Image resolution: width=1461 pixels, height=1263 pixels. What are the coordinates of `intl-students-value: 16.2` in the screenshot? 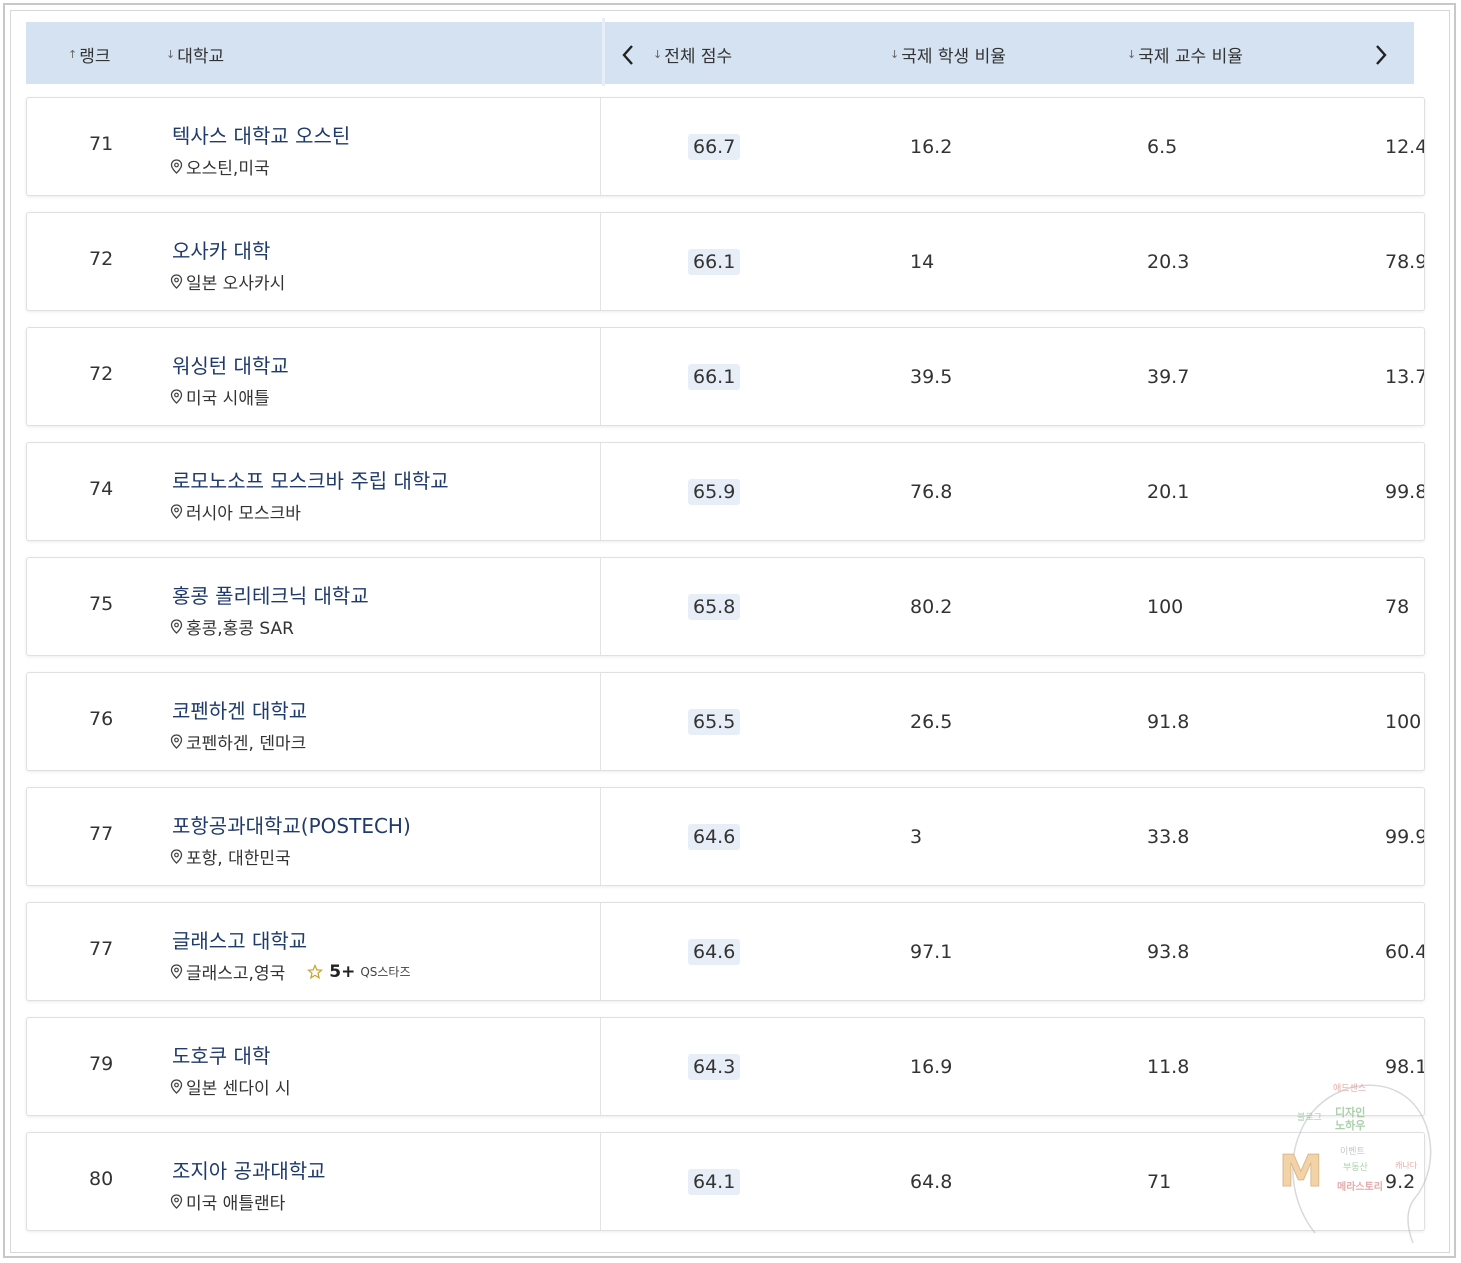 It's located at (931, 147).